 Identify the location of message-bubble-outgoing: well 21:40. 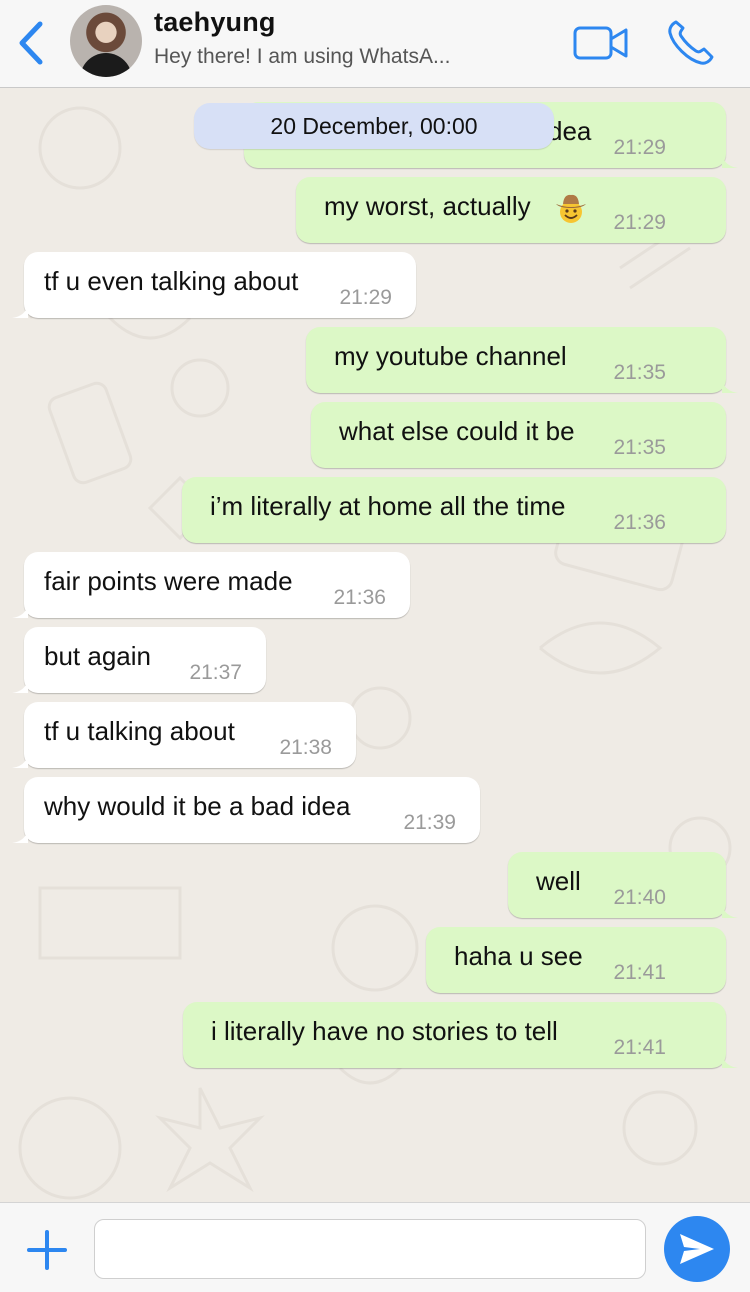
(623, 885).